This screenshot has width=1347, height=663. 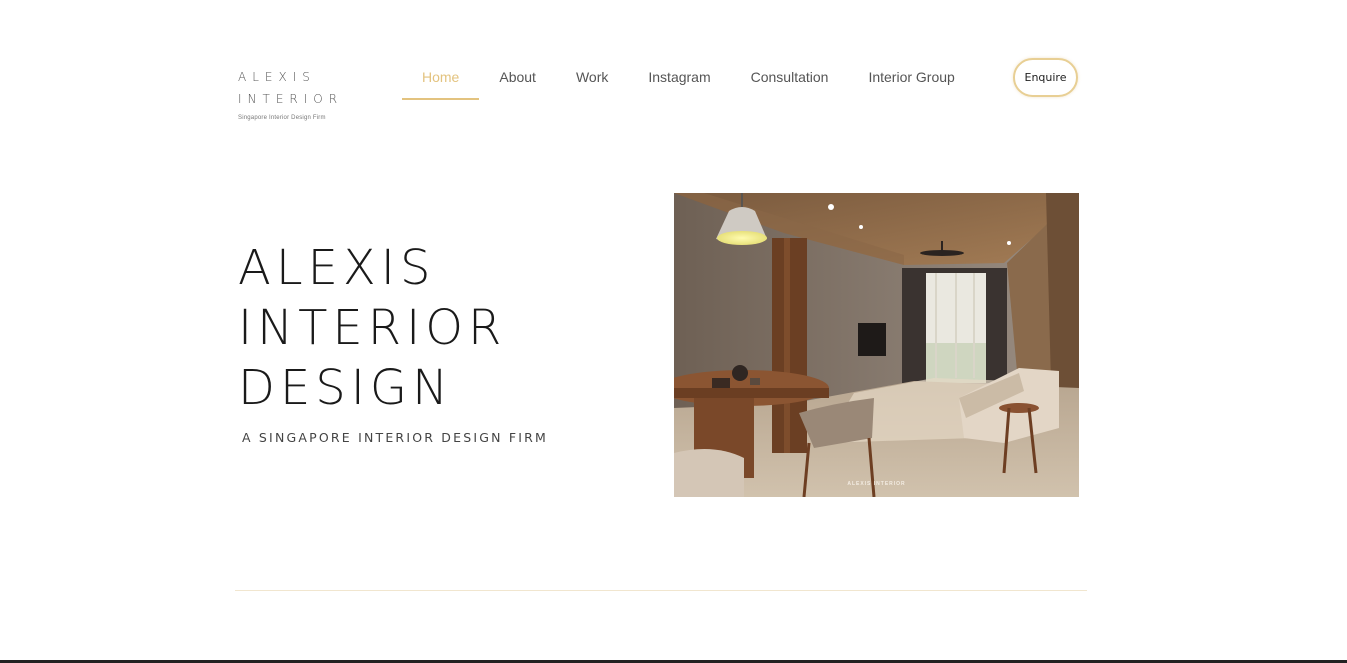 I want to click on photo-watermark: ALEXIS INTERIOR, so click(x=876, y=484).